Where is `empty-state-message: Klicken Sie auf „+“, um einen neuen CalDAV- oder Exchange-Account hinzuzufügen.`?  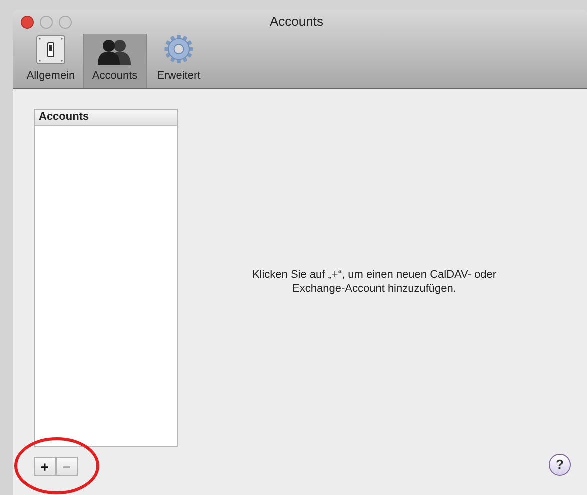 empty-state-message: Klicken Sie auf „+“, um einen neuen CalDAV- oder Exchange-Account hinzuzufügen. is located at coordinates (374, 282).